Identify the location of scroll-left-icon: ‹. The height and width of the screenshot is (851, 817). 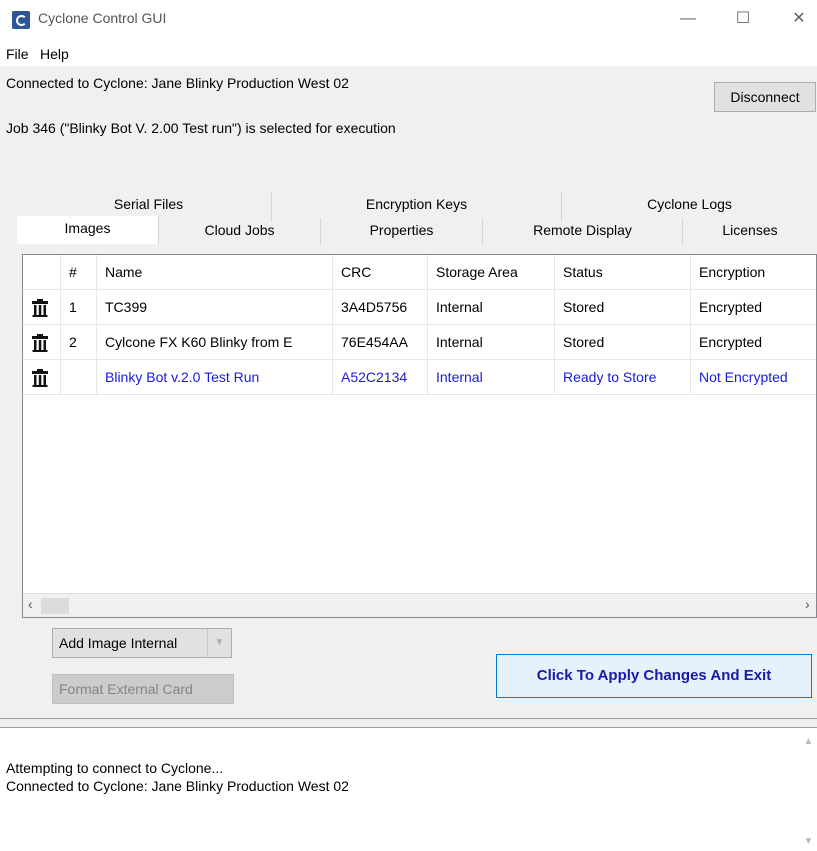
(30, 604).